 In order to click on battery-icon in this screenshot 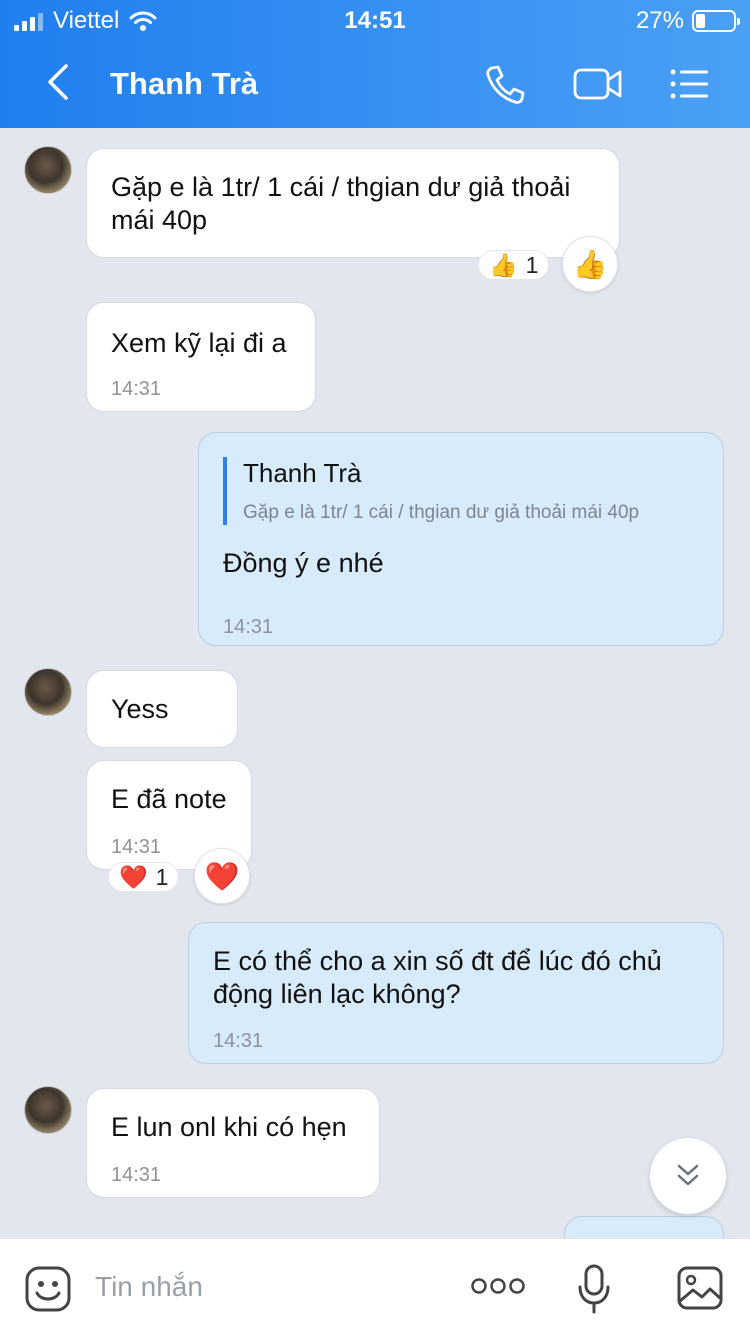, I will do `click(716, 21)`.